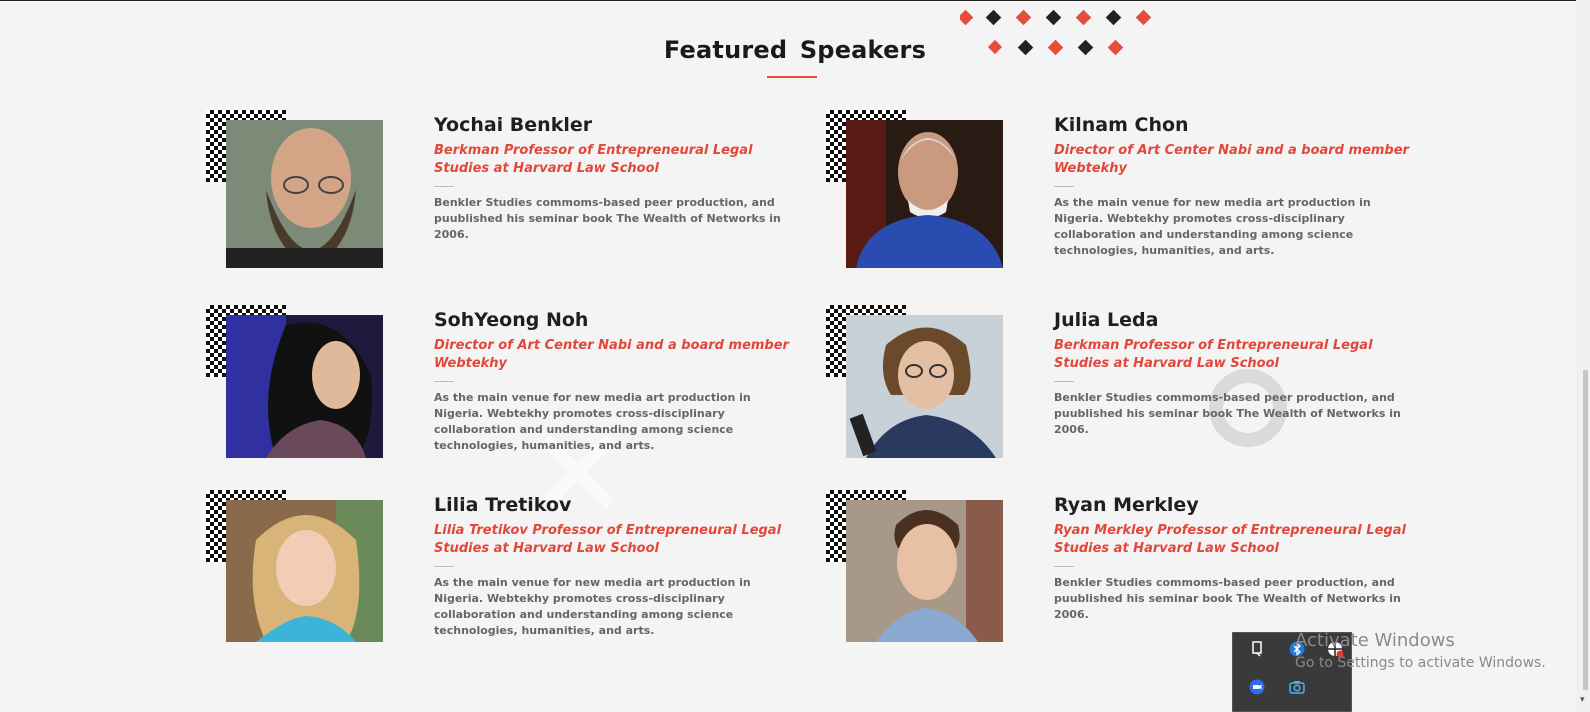 The height and width of the screenshot is (712, 1590). What do you see at coordinates (1582, 699) in the screenshot?
I see `scroll-down-arrow-icon: ▾` at bounding box center [1582, 699].